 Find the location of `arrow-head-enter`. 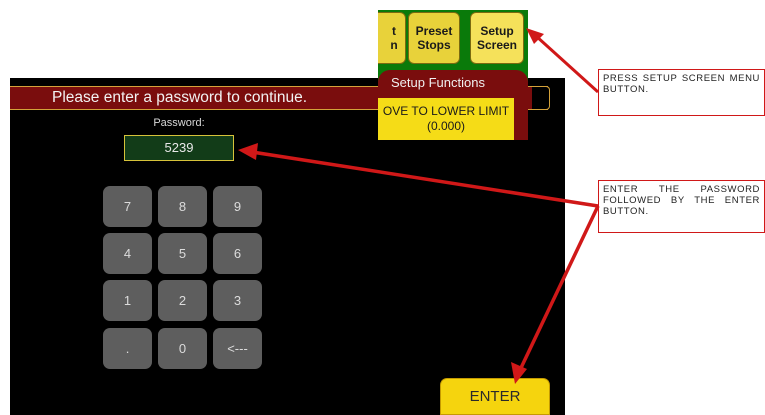

arrow-head-enter is located at coordinates (519, 373).